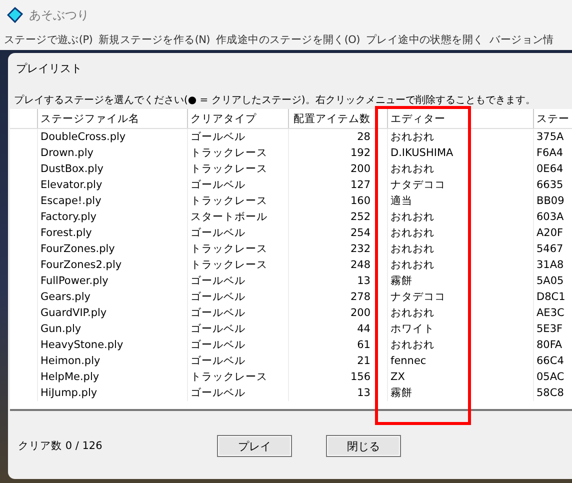 Image resolution: width=572 pixels, height=483 pixels. What do you see at coordinates (552, 185) in the screenshot?
I see `table-cell: 6635` at bounding box center [552, 185].